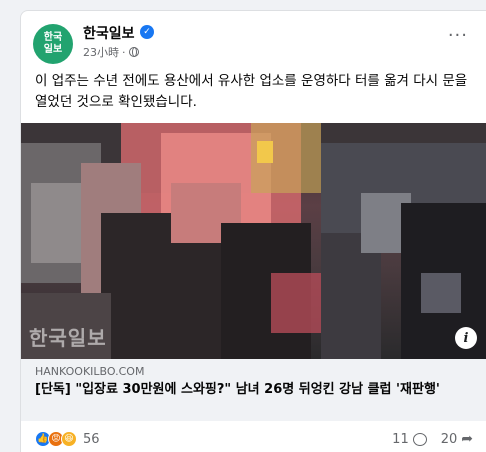 This screenshot has width=486, height=452. Describe the element at coordinates (53, 44) in the screenshot. I see `page-avatar: 한국 일보` at that location.